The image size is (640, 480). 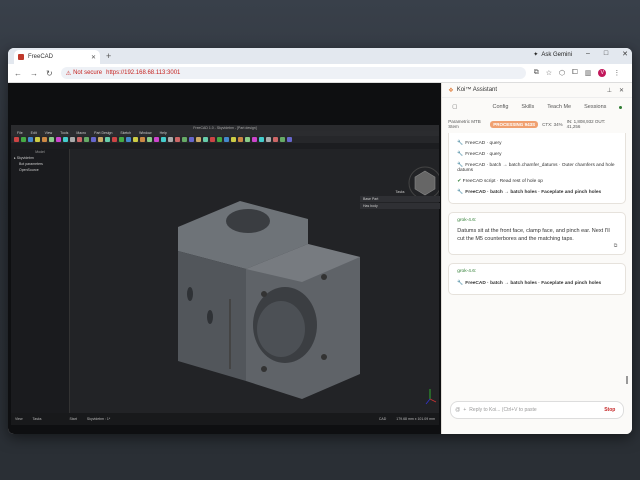 What do you see at coordinates (40, 170) in the screenshot?
I see `tree-item: OpenSource` at bounding box center [40, 170].